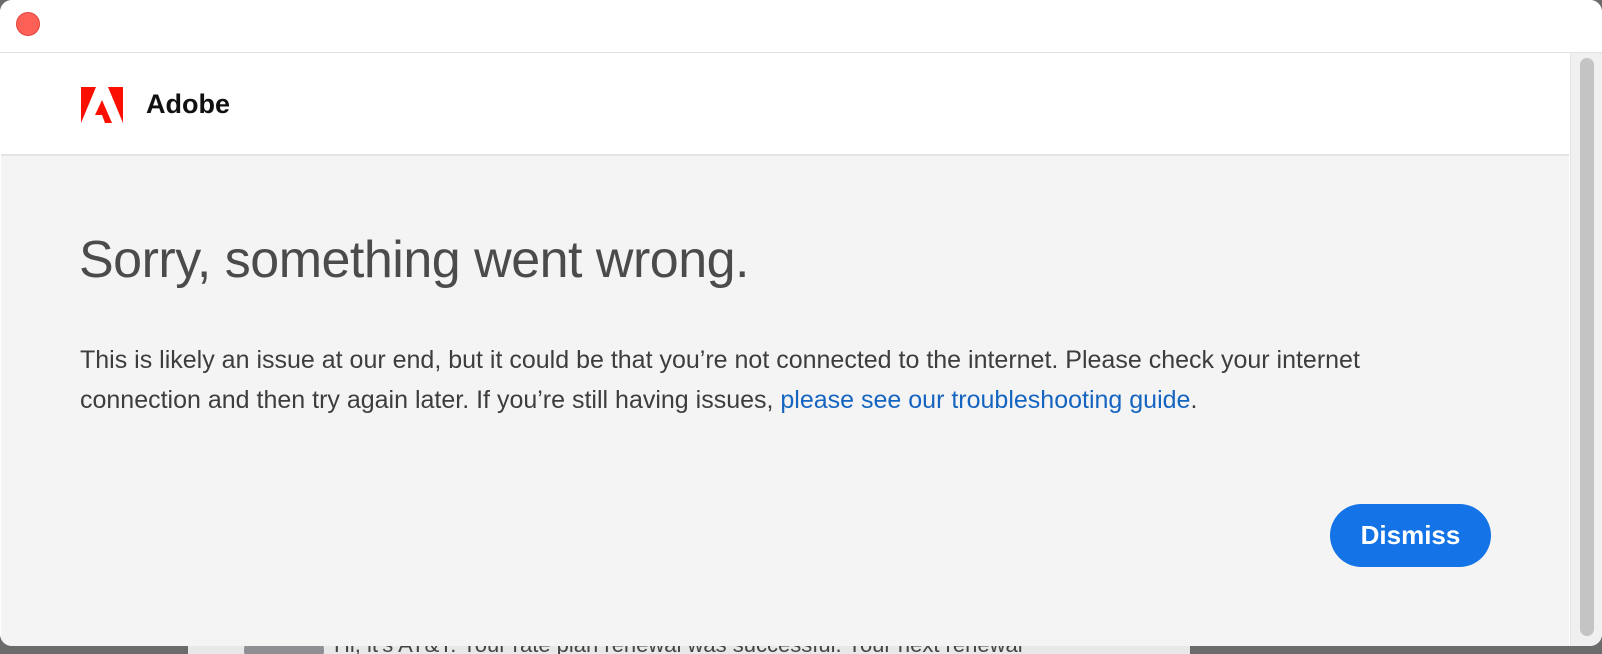 Image resolution: width=1602 pixels, height=654 pixels. Describe the element at coordinates (1587, 347) in the screenshot. I see `scrollbar-thumb` at that location.